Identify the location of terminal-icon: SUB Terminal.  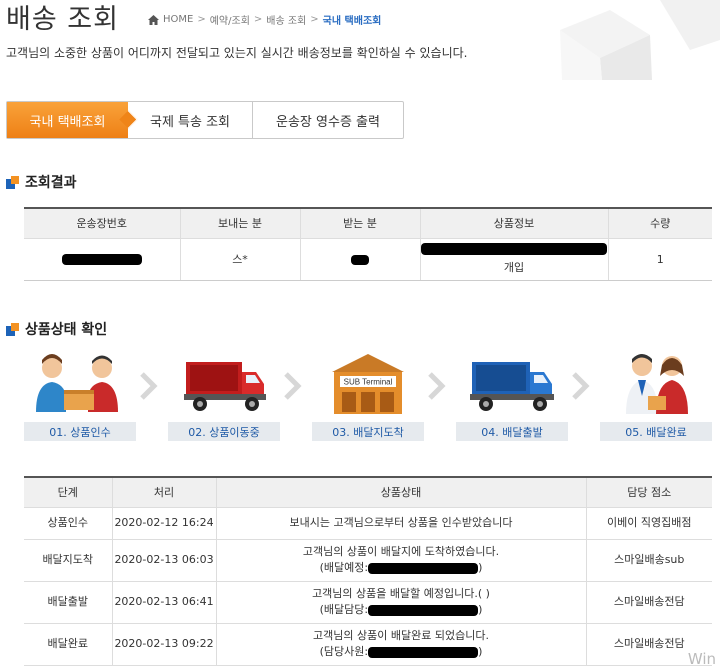
(368, 384).